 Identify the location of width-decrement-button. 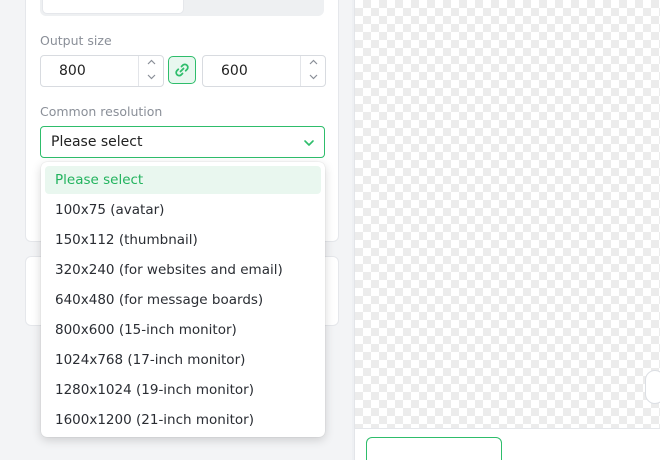
(151, 78).